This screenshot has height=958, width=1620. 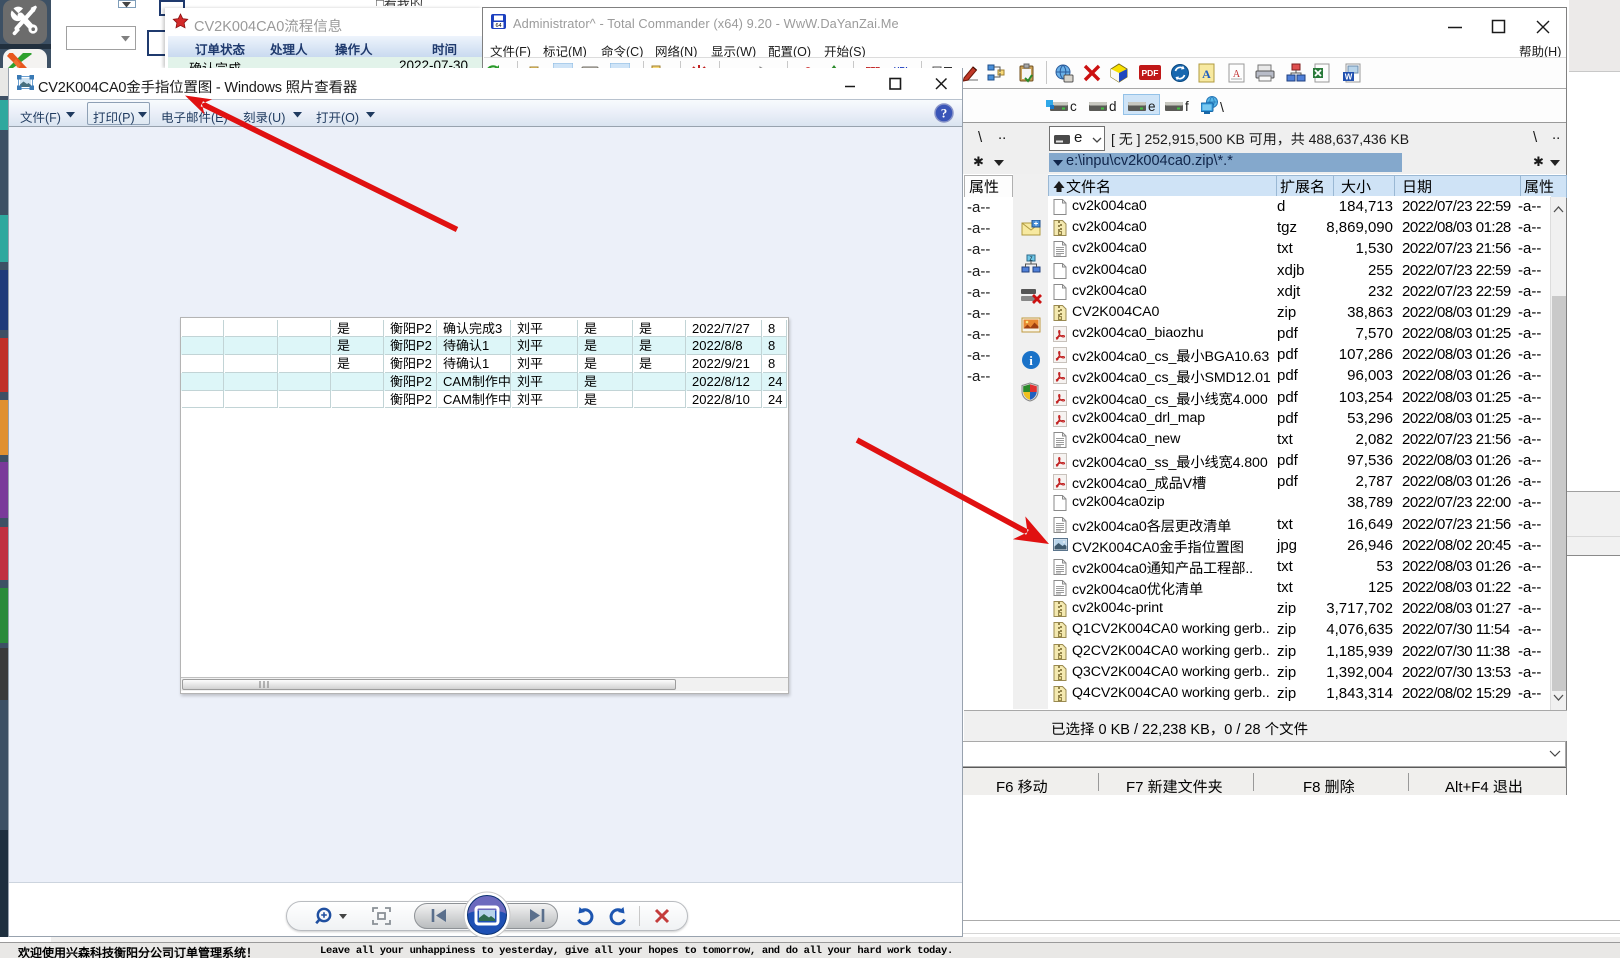 I want to click on svg-text: Z, so click(x=1030, y=260).